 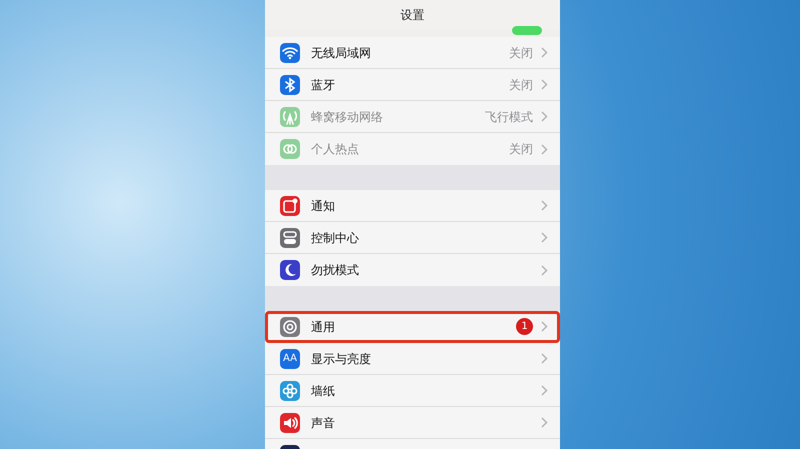 What do you see at coordinates (341, 53) in the screenshot?
I see `row-label: 无线局域网` at bounding box center [341, 53].